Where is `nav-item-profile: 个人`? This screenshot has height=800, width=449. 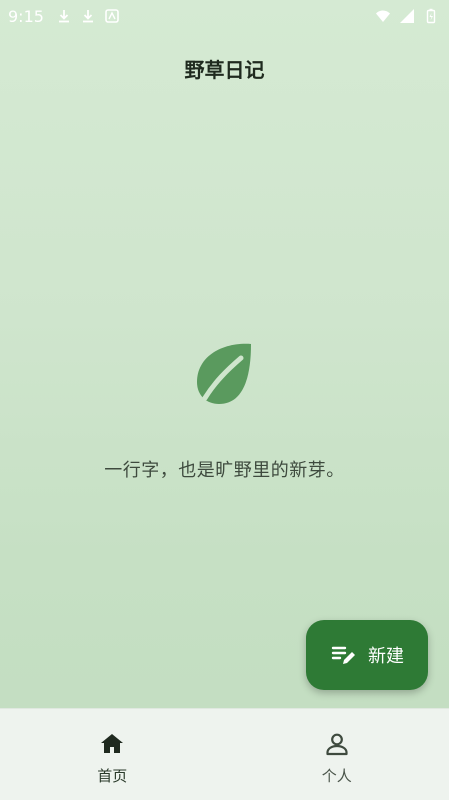
nav-item-profile: 个人 is located at coordinates (337, 754).